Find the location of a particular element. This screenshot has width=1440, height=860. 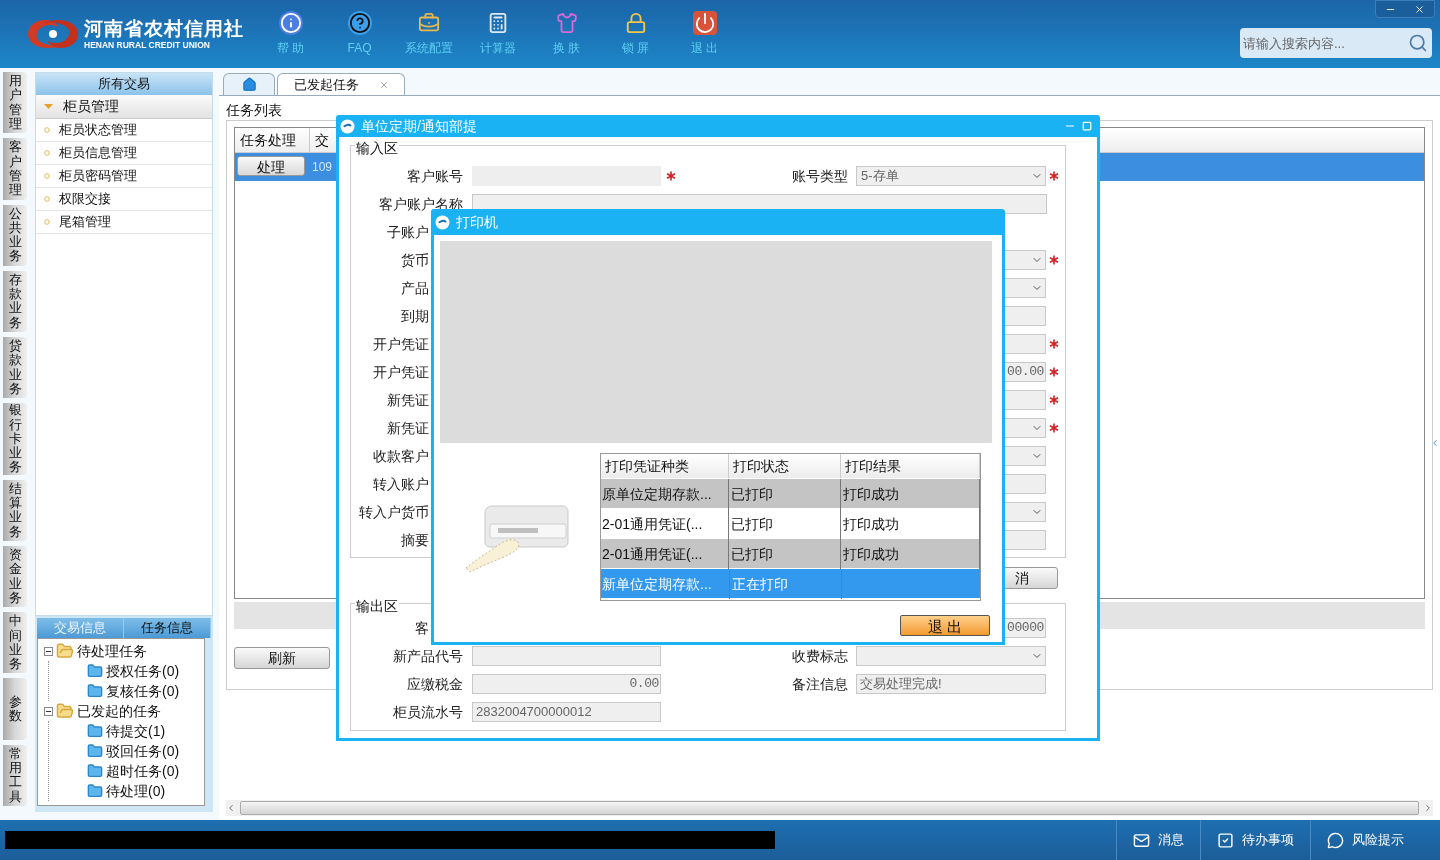

collapse-panel-icon is located at coordinates (1435, 443).